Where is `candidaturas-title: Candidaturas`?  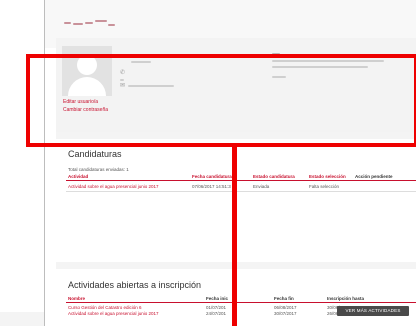
candidaturas-title: Candidaturas is located at coordinates (95, 154).